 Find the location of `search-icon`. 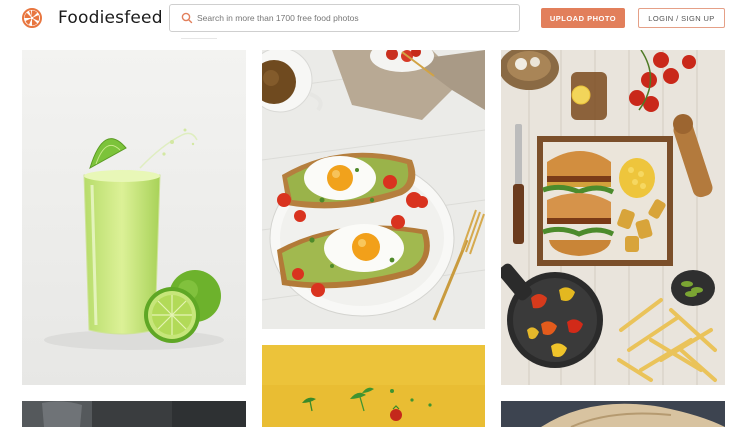

search-icon is located at coordinates (187, 18).